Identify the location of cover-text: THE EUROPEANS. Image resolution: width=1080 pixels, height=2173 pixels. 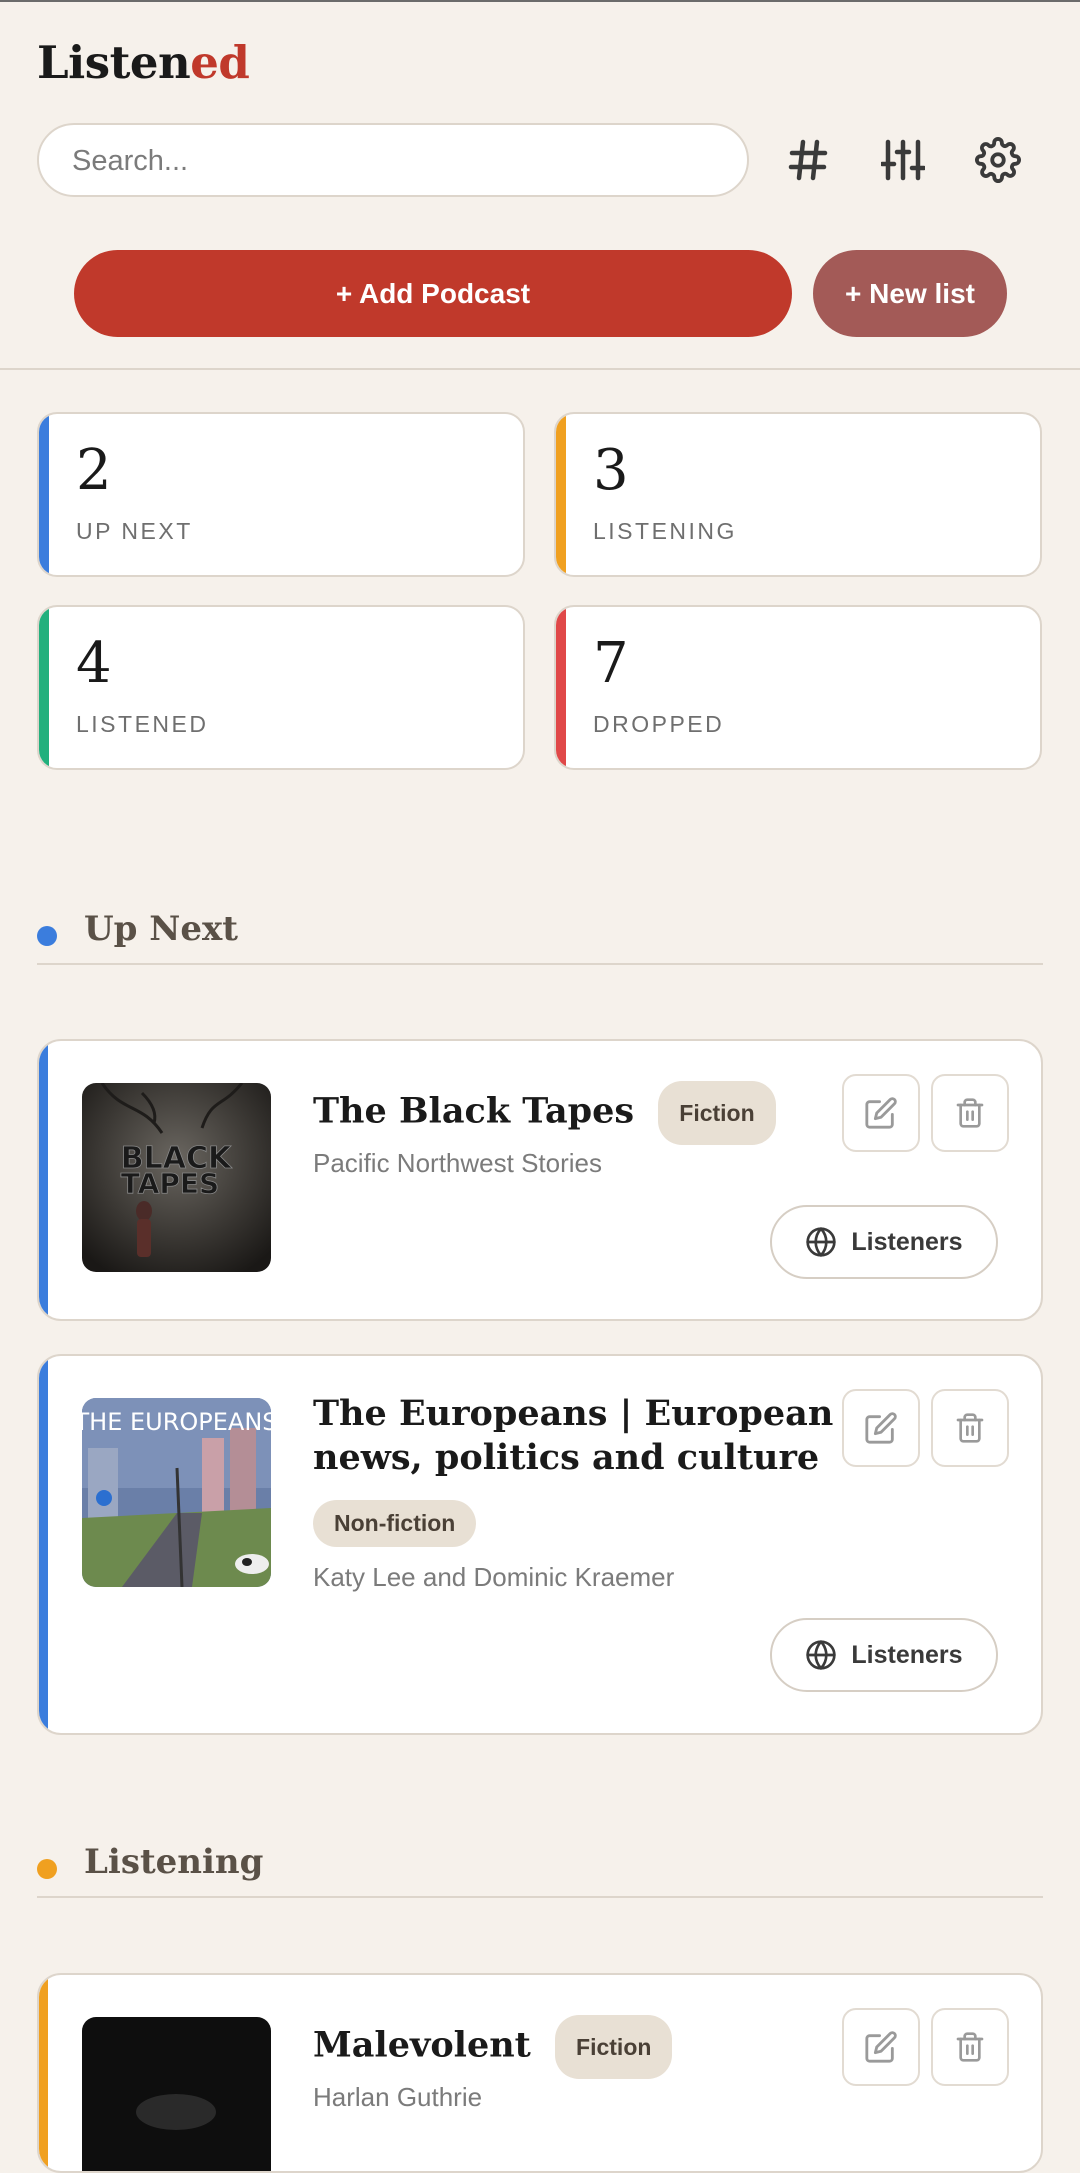
(176, 1422).